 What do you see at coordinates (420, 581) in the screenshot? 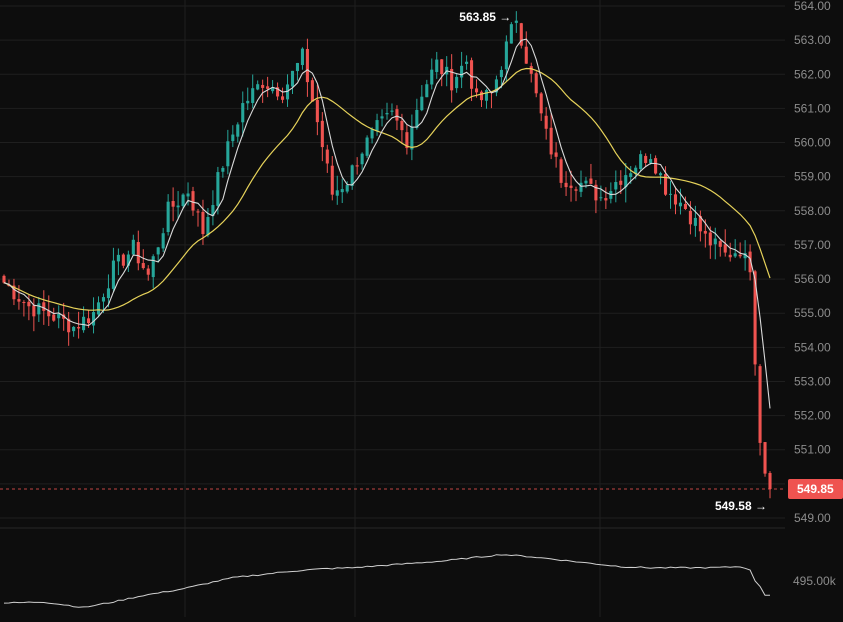
I see `volume-pane: 495.00k` at bounding box center [420, 581].